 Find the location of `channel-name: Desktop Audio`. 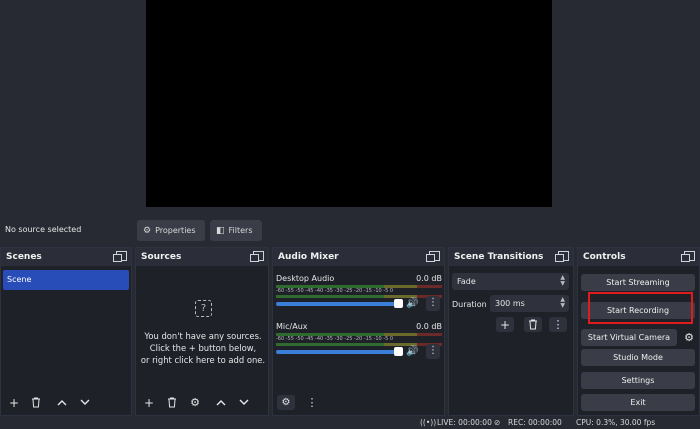

channel-name: Desktop Audio is located at coordinates (305, 278).